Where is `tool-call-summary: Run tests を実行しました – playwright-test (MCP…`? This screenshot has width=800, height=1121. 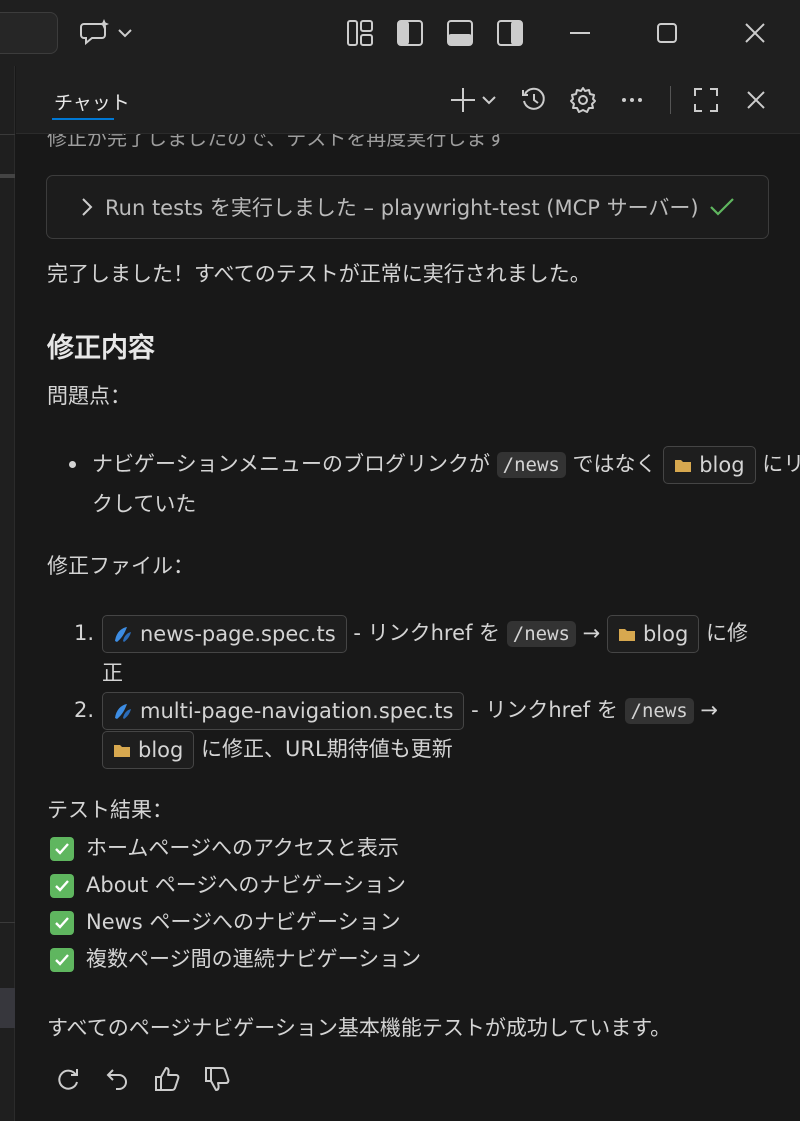 tool-call-summary: Run tests を実行しました – playwright-test (MCP… is located at coordinates (407, 207).